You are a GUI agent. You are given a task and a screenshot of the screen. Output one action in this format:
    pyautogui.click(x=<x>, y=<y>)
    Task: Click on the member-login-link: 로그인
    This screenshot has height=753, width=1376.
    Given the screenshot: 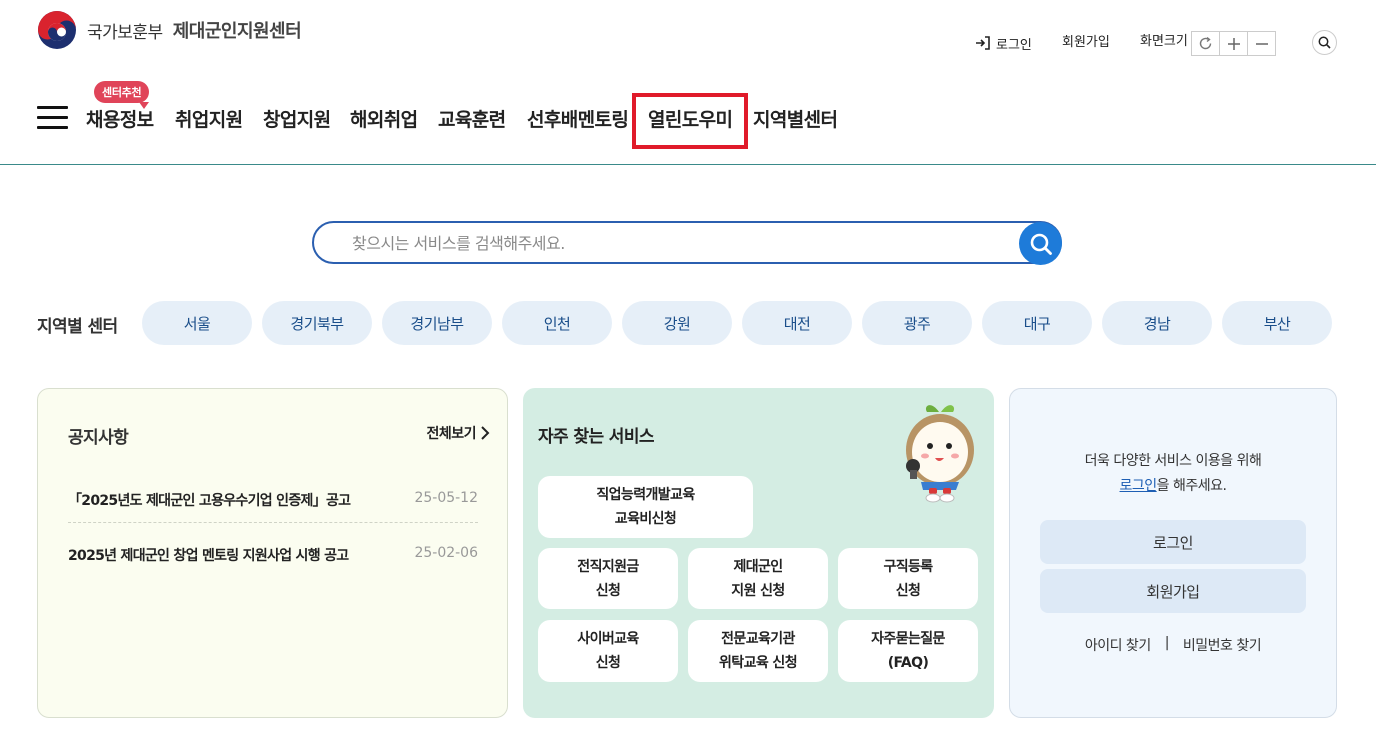 What is the action you would take?
    pyautogui.click(x=1139, y=486)
    